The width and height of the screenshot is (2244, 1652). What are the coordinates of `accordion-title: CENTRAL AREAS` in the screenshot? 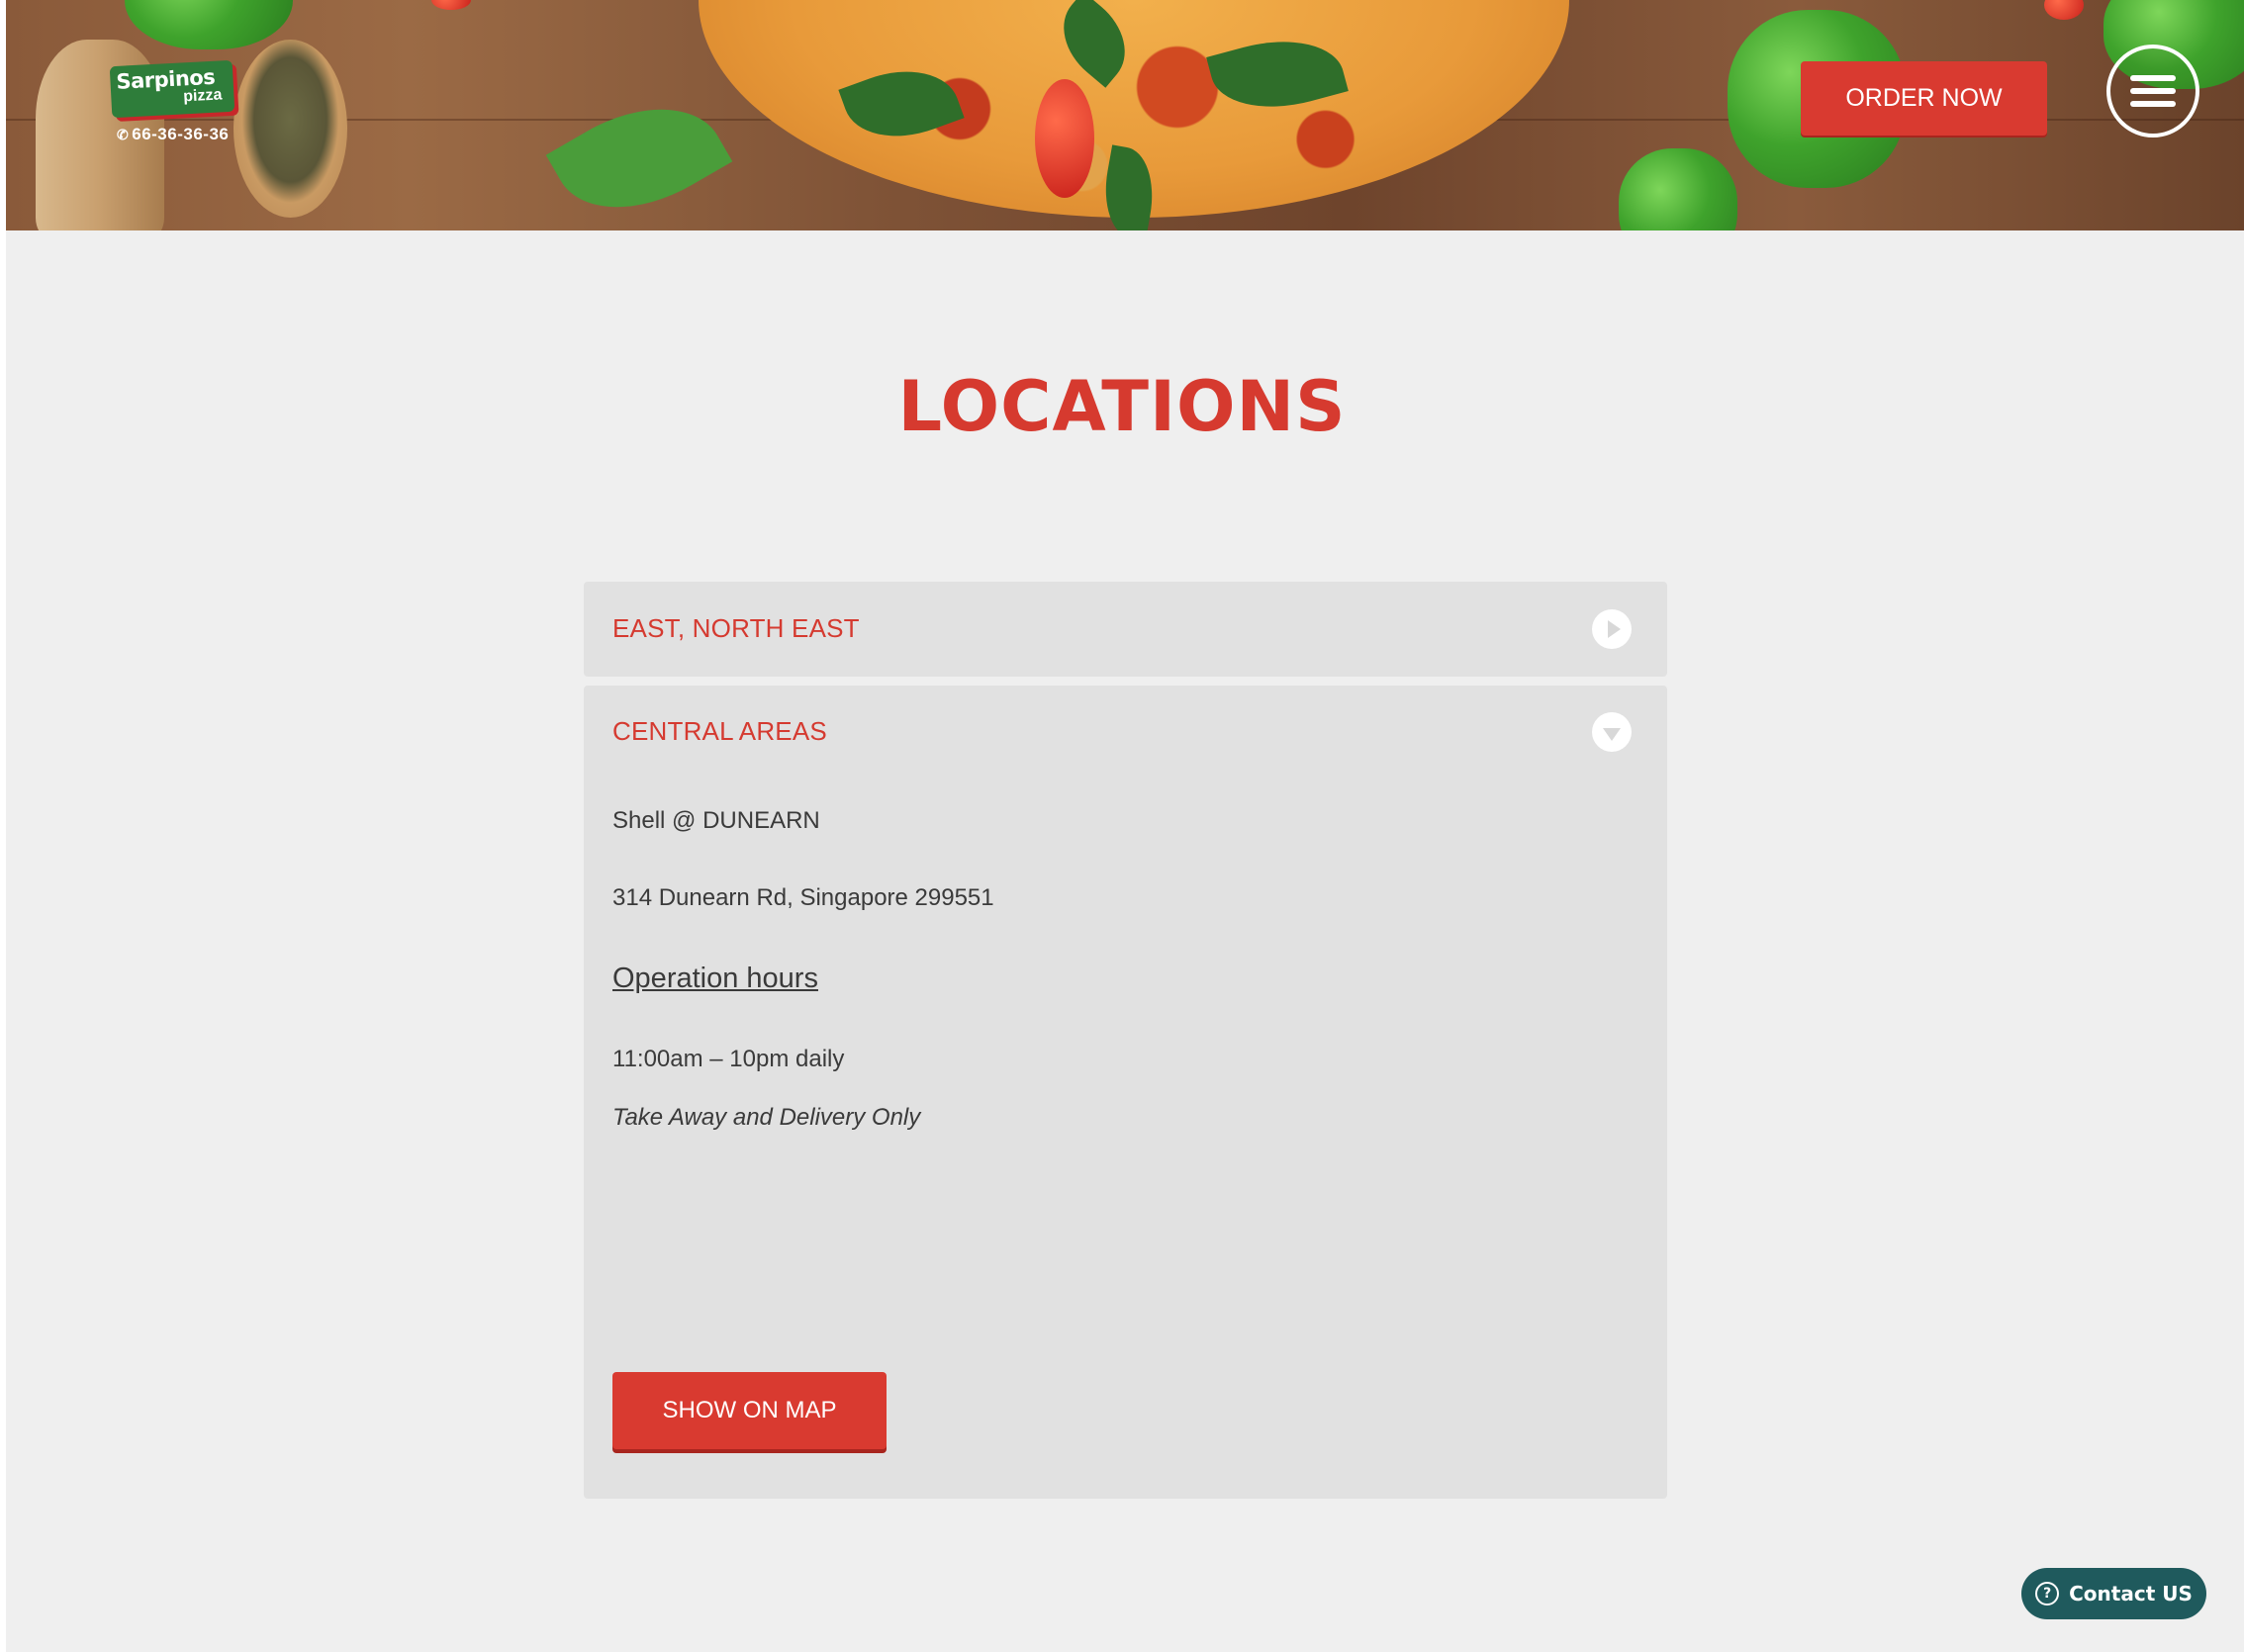 It's located at (719, 731).